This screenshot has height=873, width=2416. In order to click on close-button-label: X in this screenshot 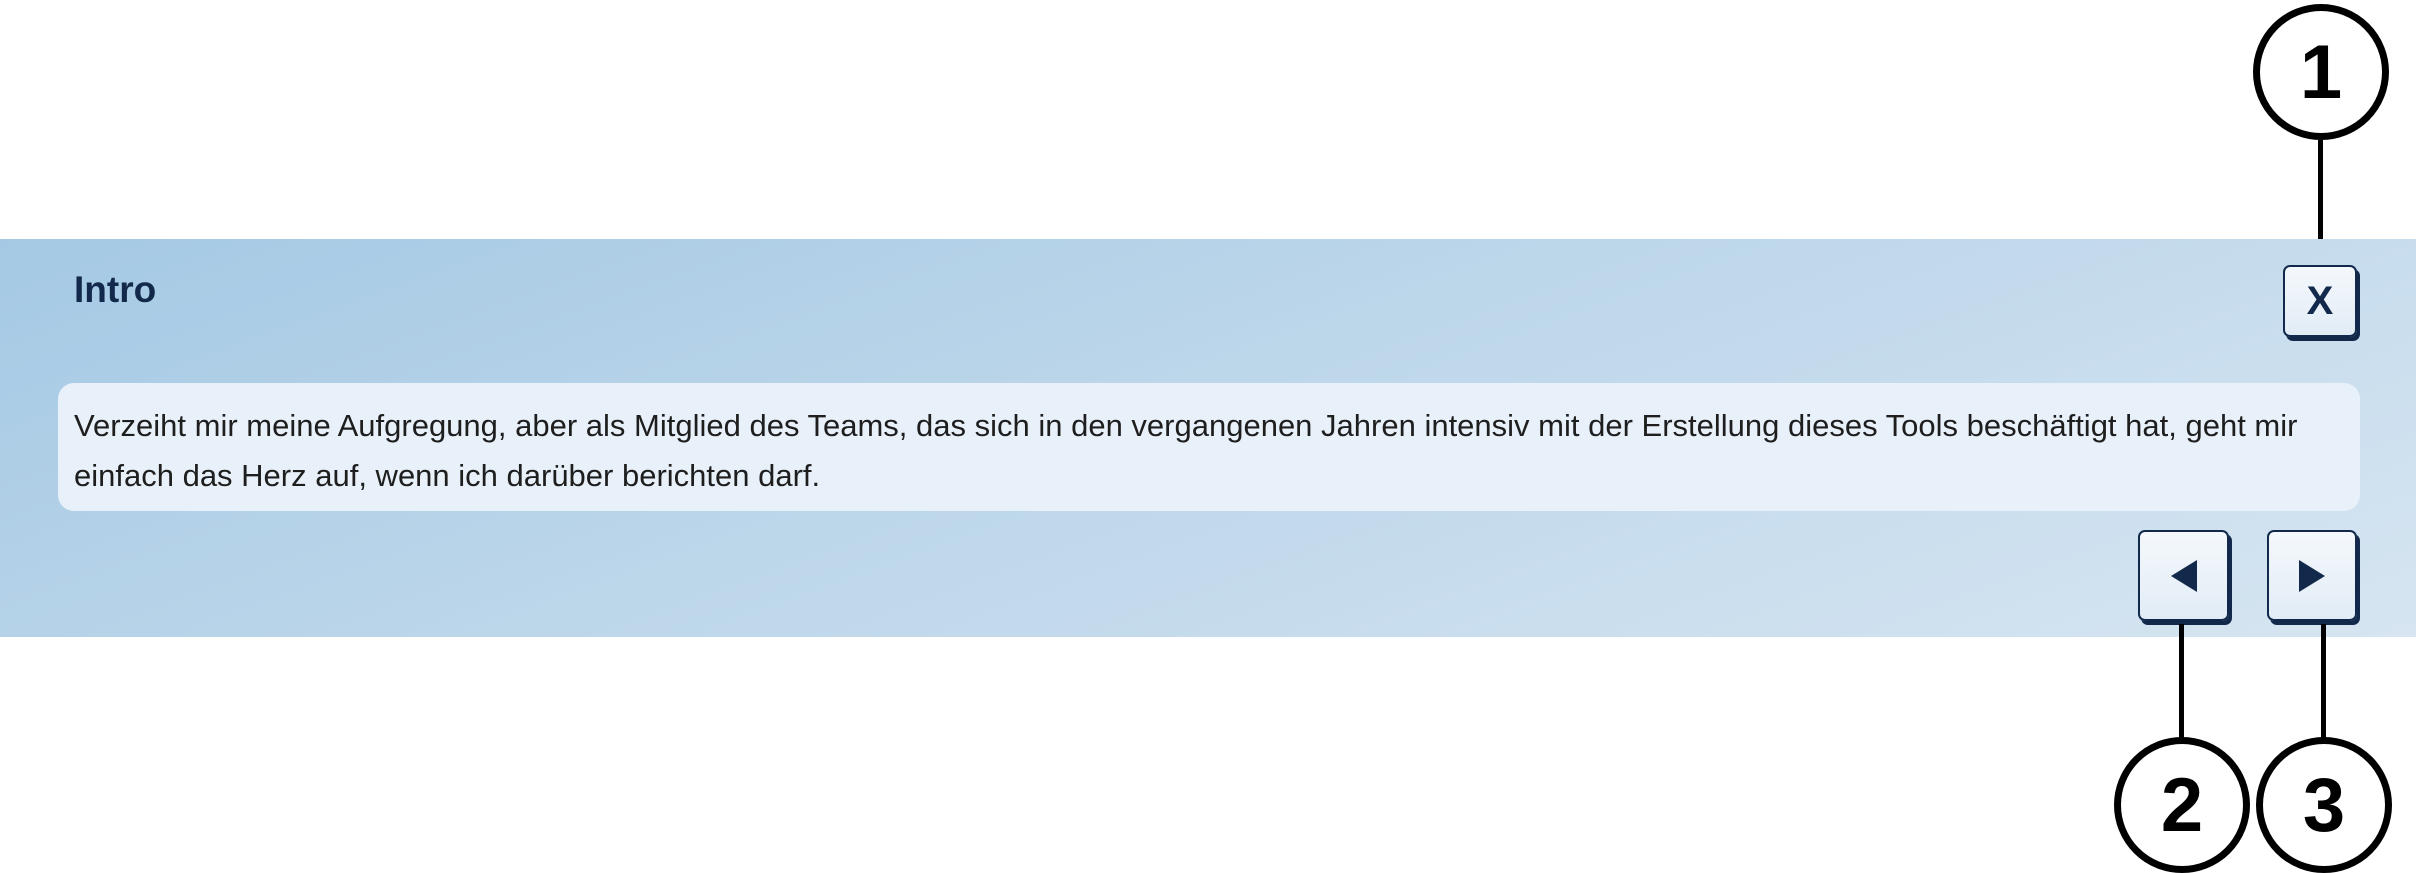, I will do `click(2320, 301)`.